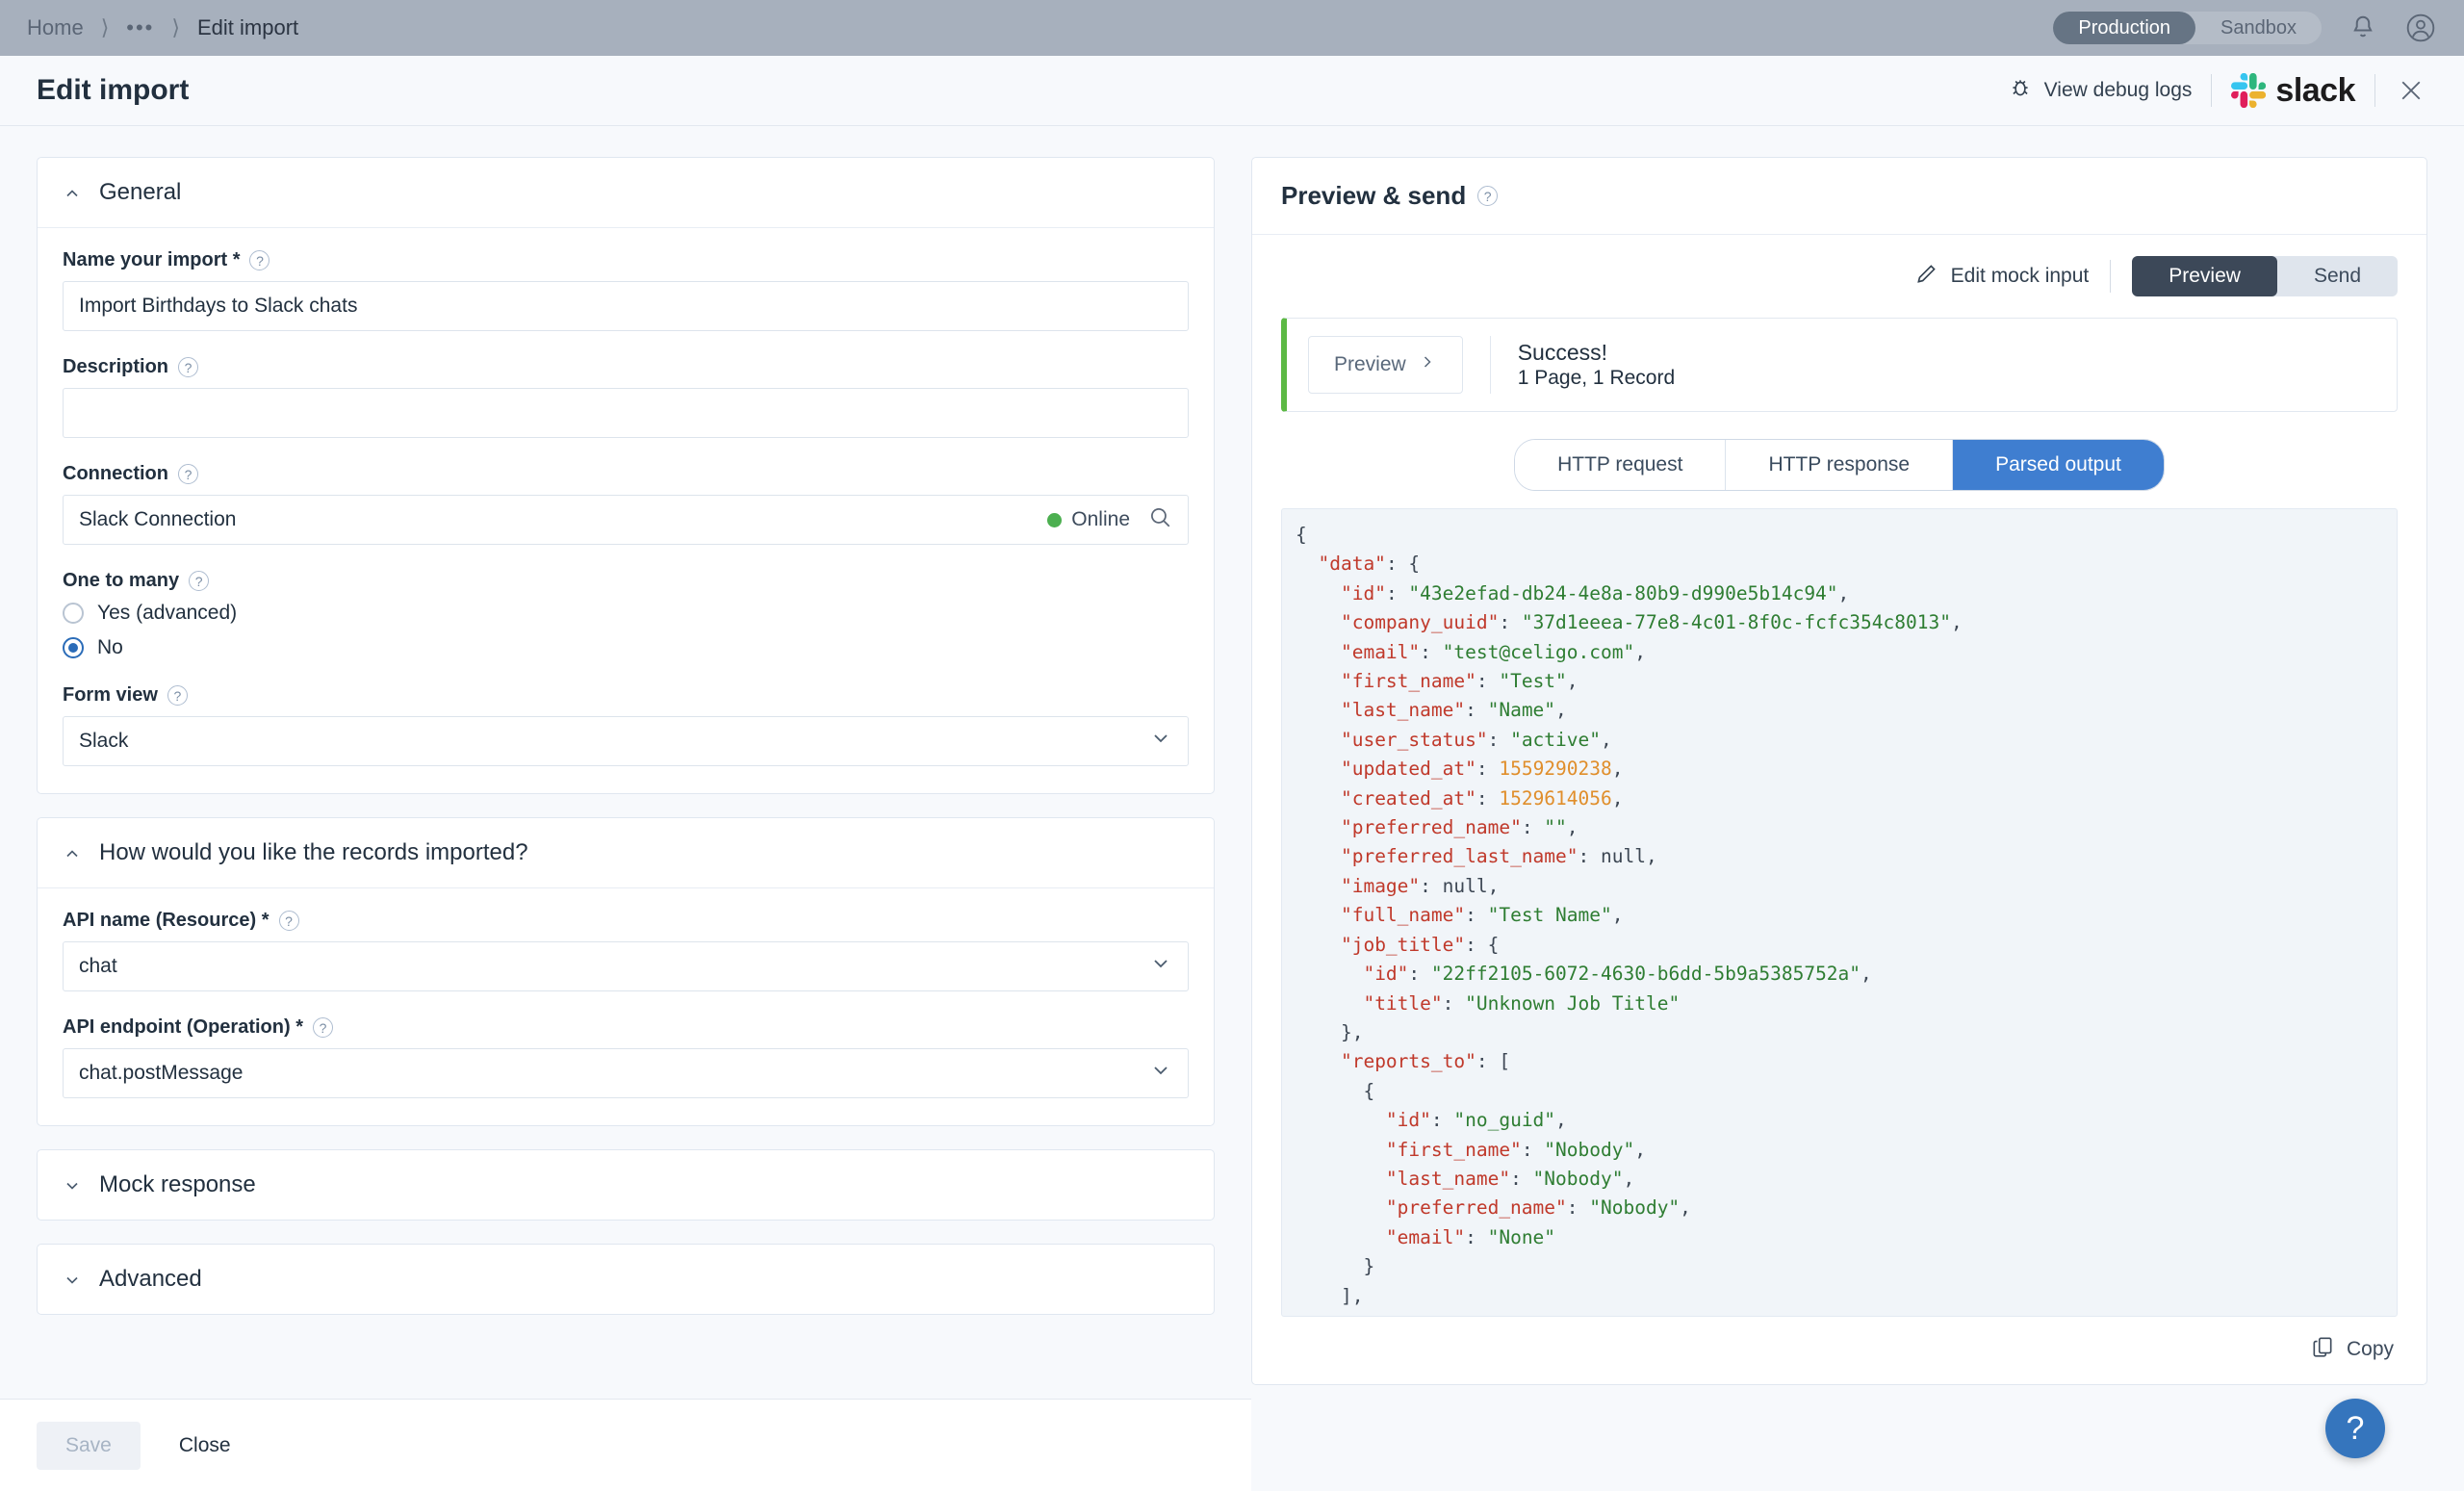 The image size is (2464, 1491). Describe the element at coordinates (2337, 276) in the screenshot. I see `toggle-option-send: Send` at that location.